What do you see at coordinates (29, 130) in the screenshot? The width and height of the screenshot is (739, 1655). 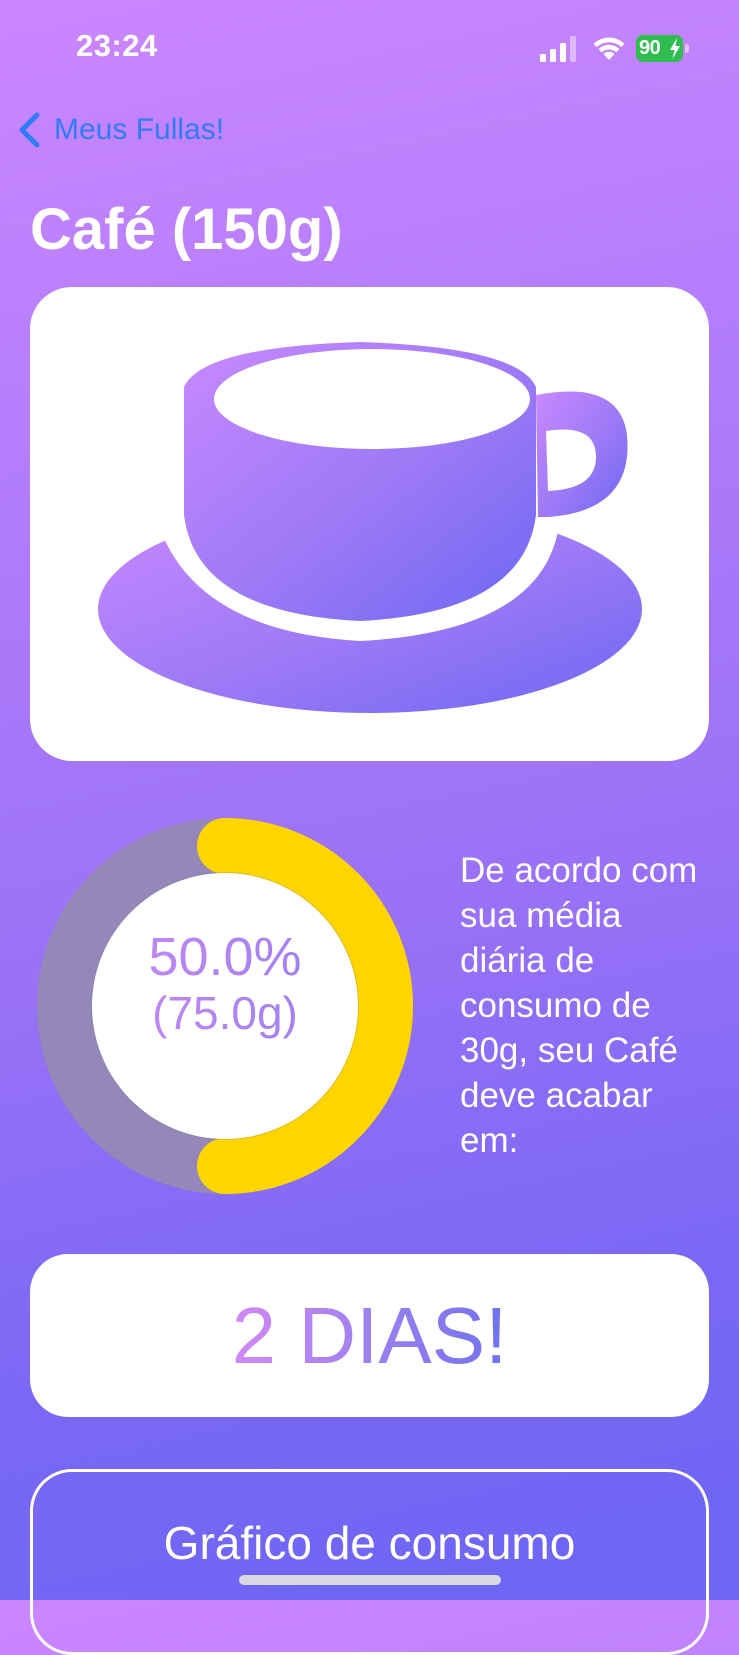 I see `chevron-left-icon` at bounding box center [29, 130].